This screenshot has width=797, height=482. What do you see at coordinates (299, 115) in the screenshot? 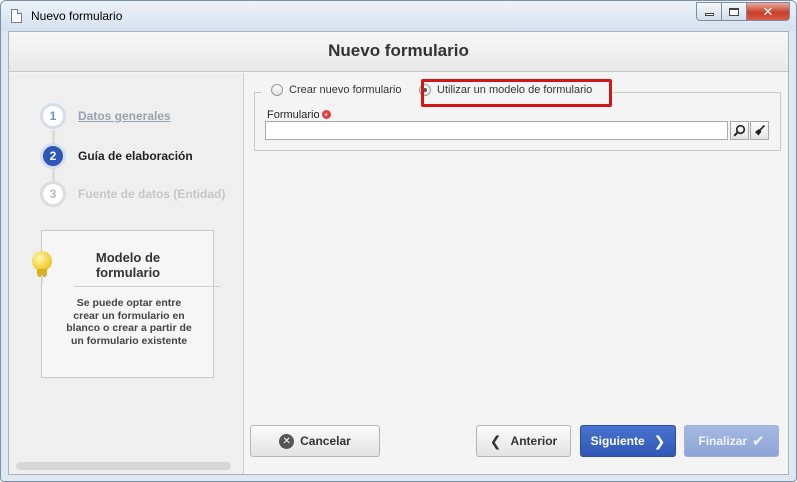
I see `formulario-label: Formulario +` at bounding box center [299, 115].